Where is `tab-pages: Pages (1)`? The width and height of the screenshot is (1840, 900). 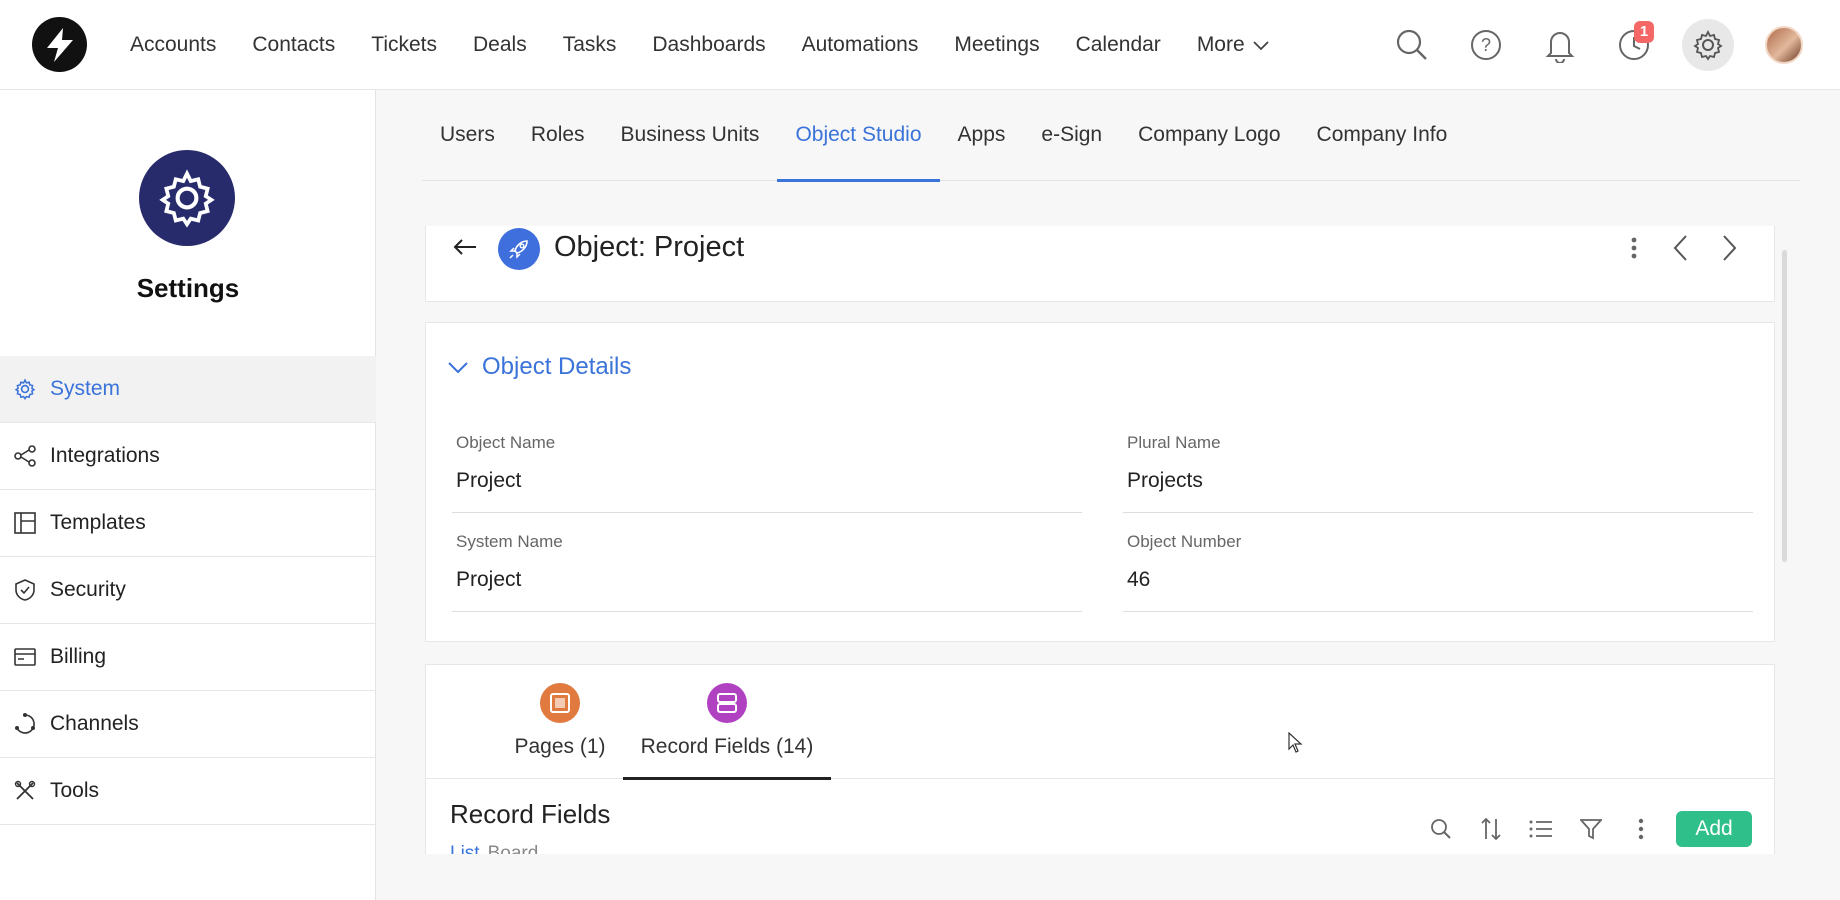 tab-pages: Pages (1) is located at coordinates (560, 722).